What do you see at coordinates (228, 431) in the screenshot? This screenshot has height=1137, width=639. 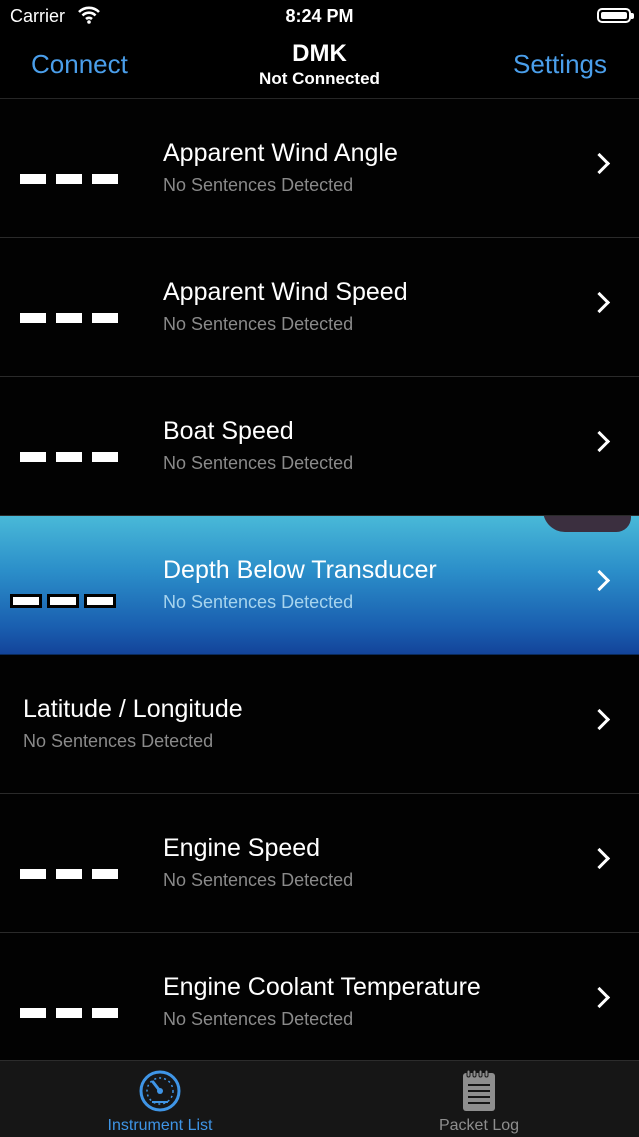 I see `row-title: Boat Speed` at bounding box center [228, 431].